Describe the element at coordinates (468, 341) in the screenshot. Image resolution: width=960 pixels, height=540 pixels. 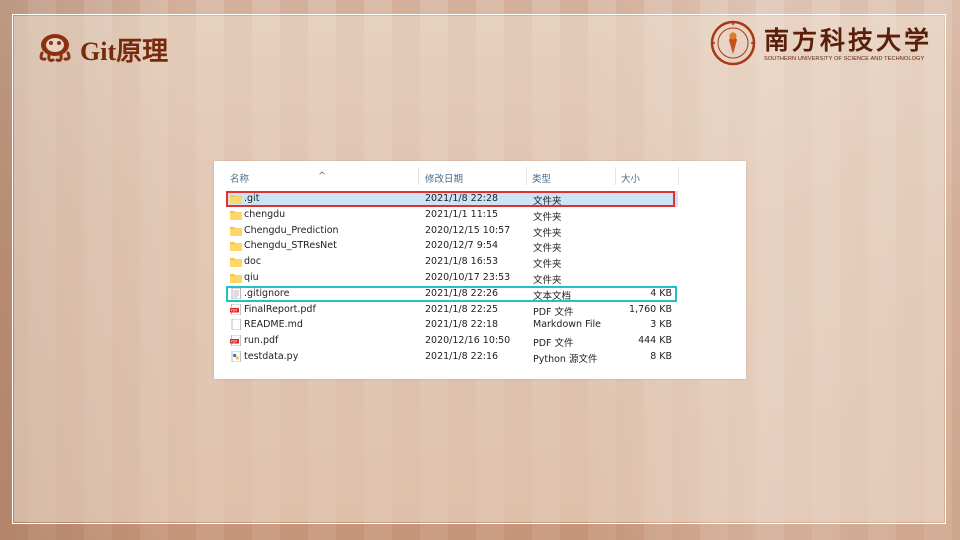
I see `file-modified-date: 2020/12/16 10:50` at that location.